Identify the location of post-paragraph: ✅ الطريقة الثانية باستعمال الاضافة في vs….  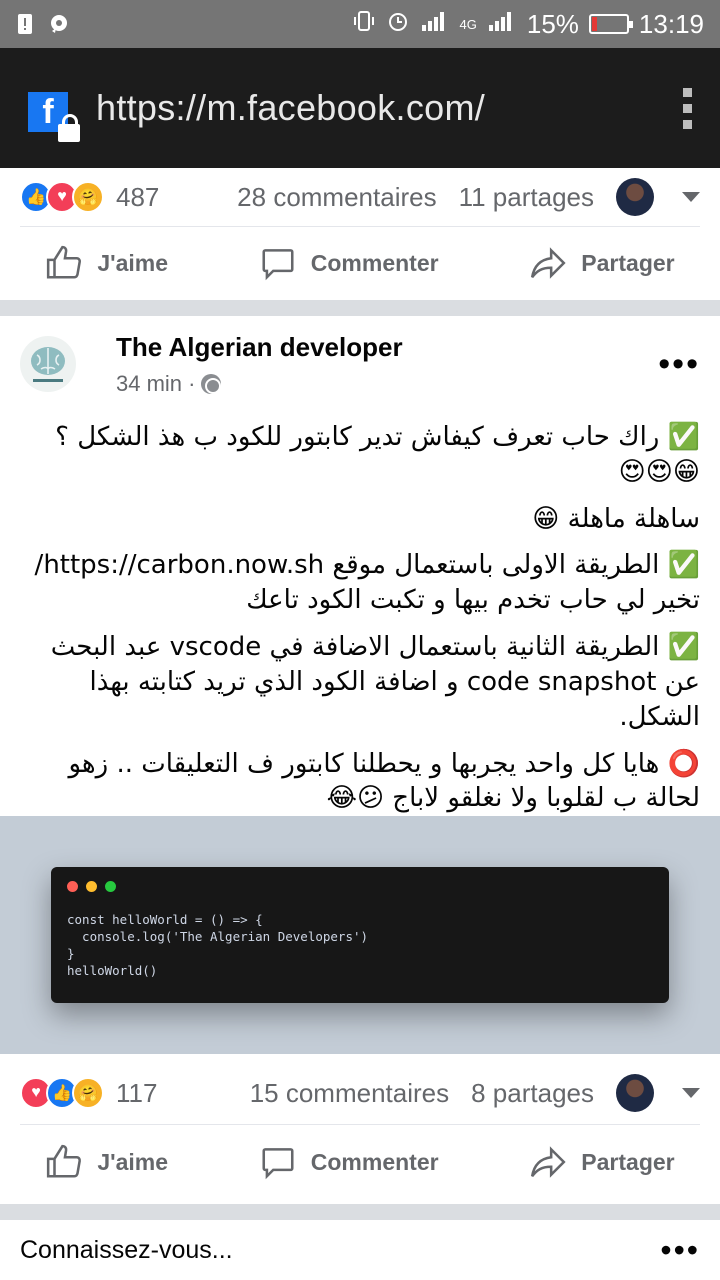
(375, 682).